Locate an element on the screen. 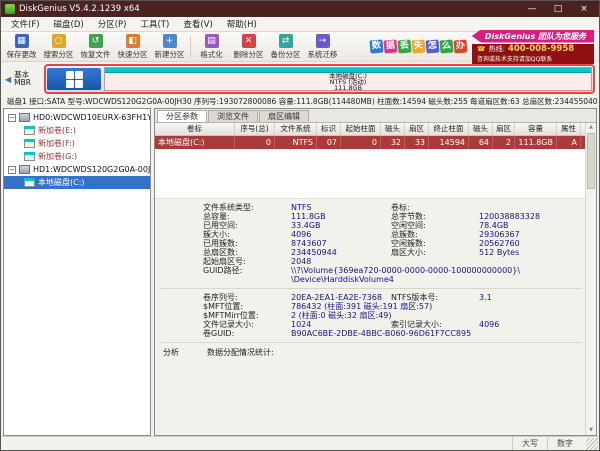  resize-grip is located at coordinates (592, 443).